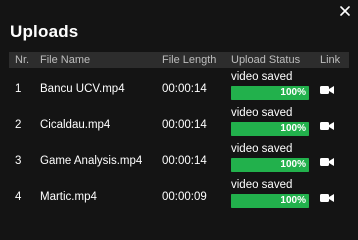 The height and width of the screenshot is (240, 358). What do you see at coordinates (75, 125) in the screenshot?
I see `file-name: Cicaldau.mp4` at bounding box center [75, 125].